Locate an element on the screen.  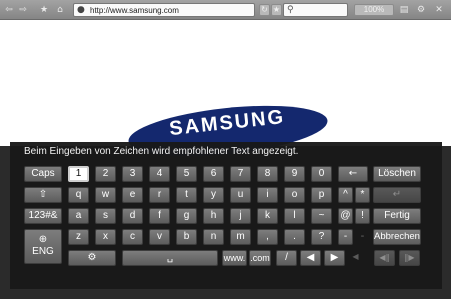
key-prev-disabled: ◀‖ is located at coordinates (384, 258).